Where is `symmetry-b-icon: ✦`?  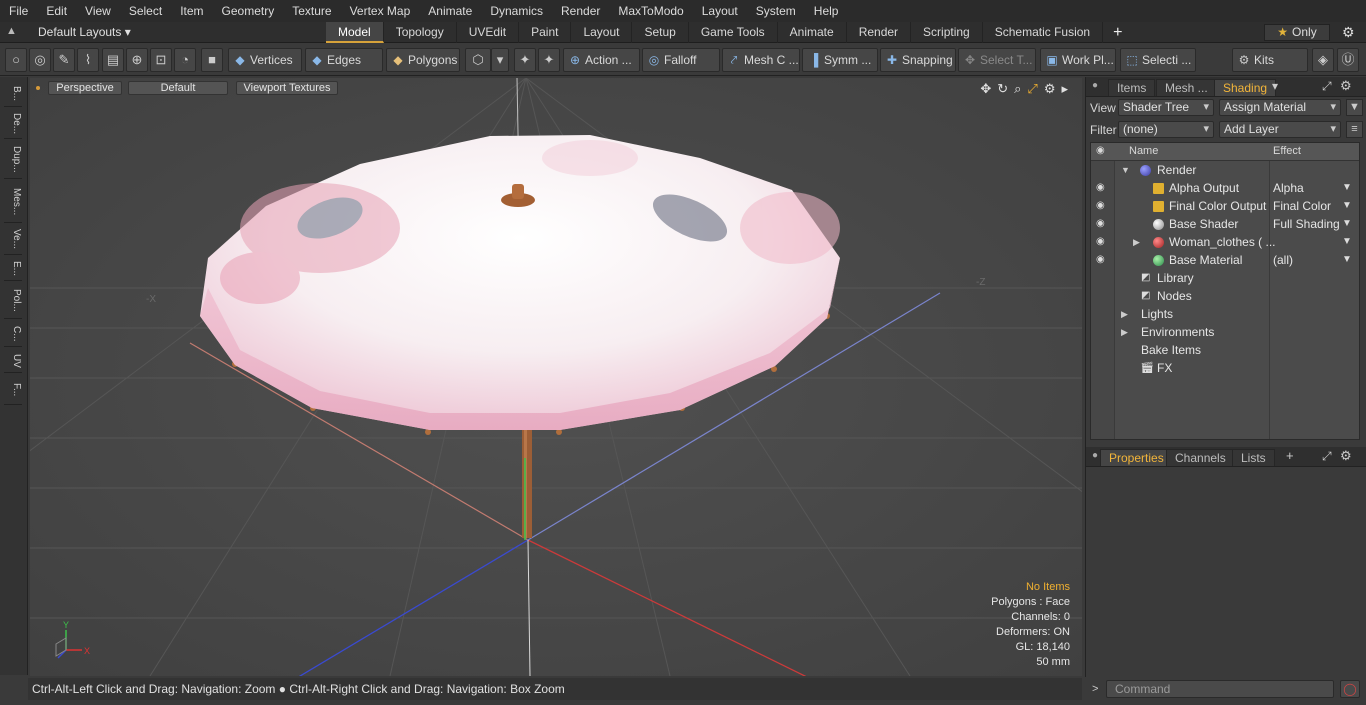
symmetry-b-icon: ✦ is located at coordinates (549, 60).